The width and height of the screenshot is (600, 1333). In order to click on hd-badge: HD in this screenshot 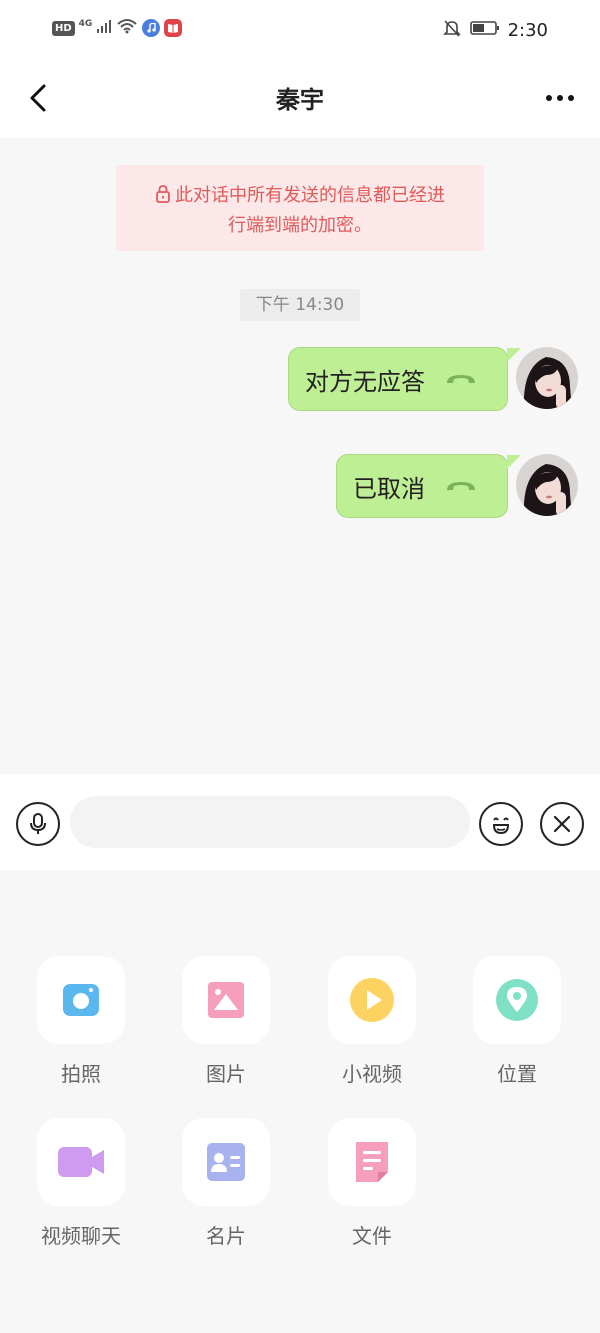, I will do `click(63, 28)`.